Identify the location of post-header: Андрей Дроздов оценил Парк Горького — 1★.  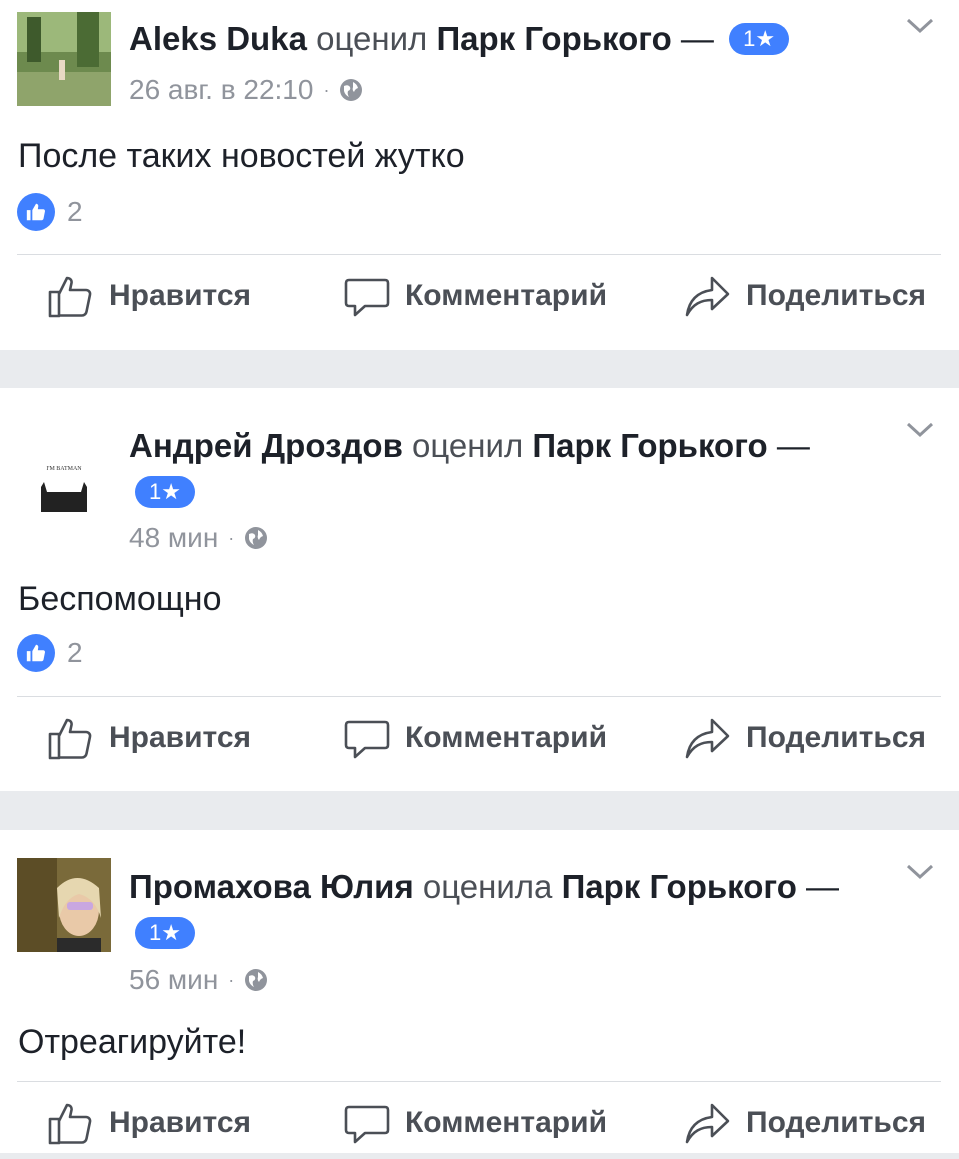
(499, 469).